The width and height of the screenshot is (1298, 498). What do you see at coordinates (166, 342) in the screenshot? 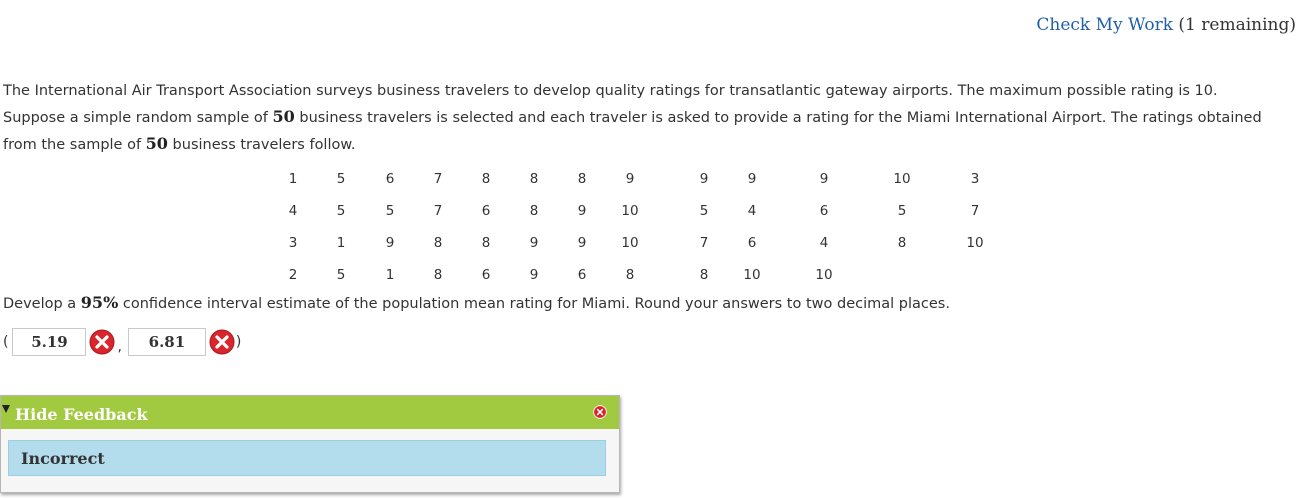
I see `upper-bound-input: 6.81` at bounding box center [166, 342].